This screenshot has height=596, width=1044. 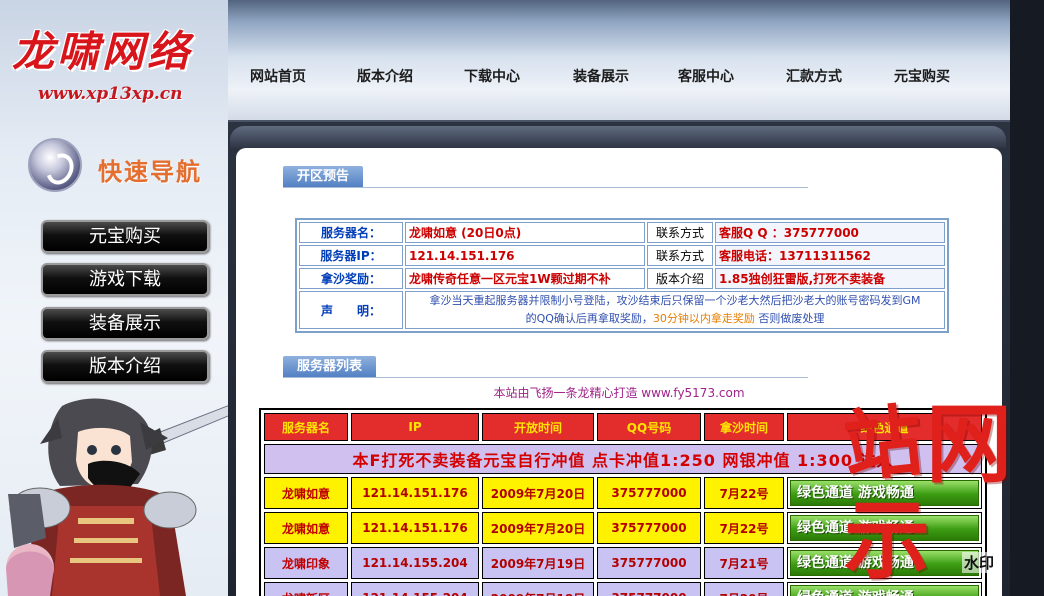 What do you see at coordinates (351, 310) in the screenshot?
I see `statement-label: 声 明：` at bounding box center [351, 310].